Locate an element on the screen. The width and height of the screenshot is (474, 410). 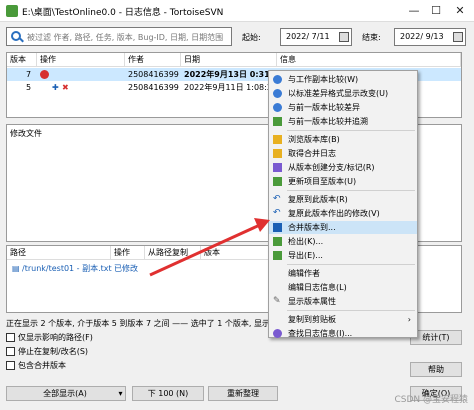
annotation-arrow is located at coordinates (209, 247).